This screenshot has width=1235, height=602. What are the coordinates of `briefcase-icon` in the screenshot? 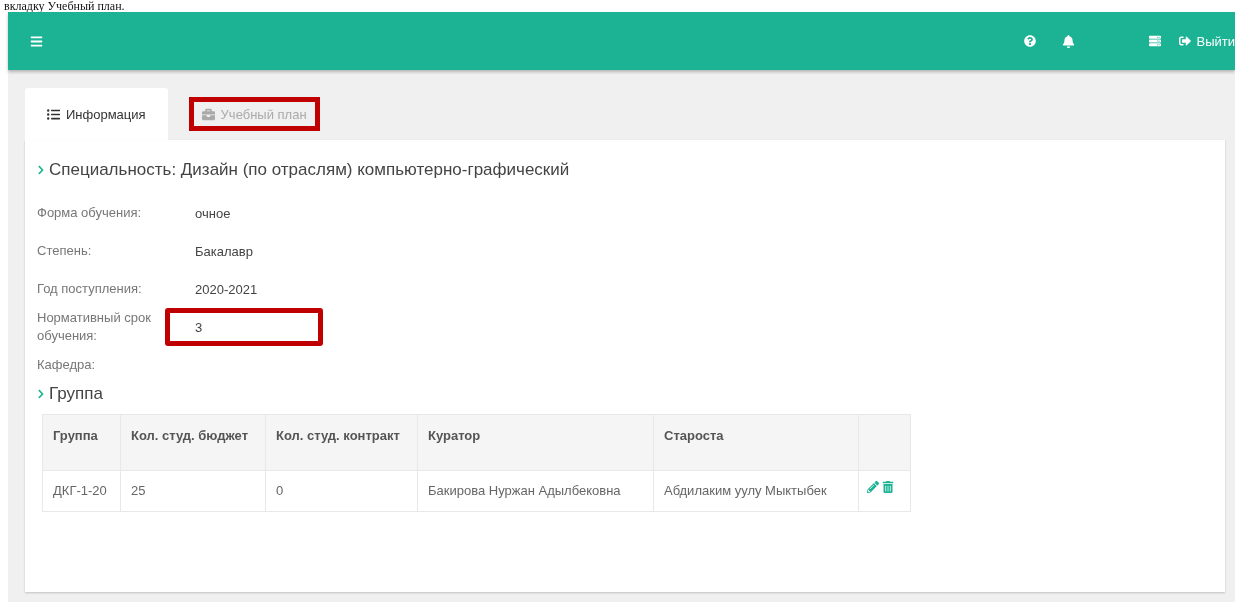 It's located at (208, 114).